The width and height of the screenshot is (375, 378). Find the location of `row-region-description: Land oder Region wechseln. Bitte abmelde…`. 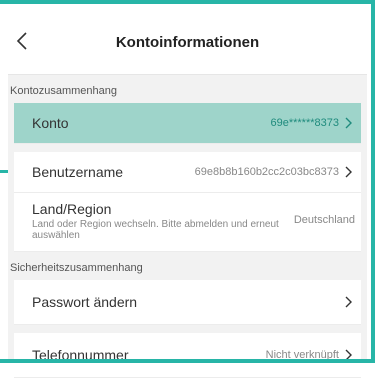

row-region-description: Land oder Region wechseln. Bitte abmelde… is located at coordinates (155, 230).